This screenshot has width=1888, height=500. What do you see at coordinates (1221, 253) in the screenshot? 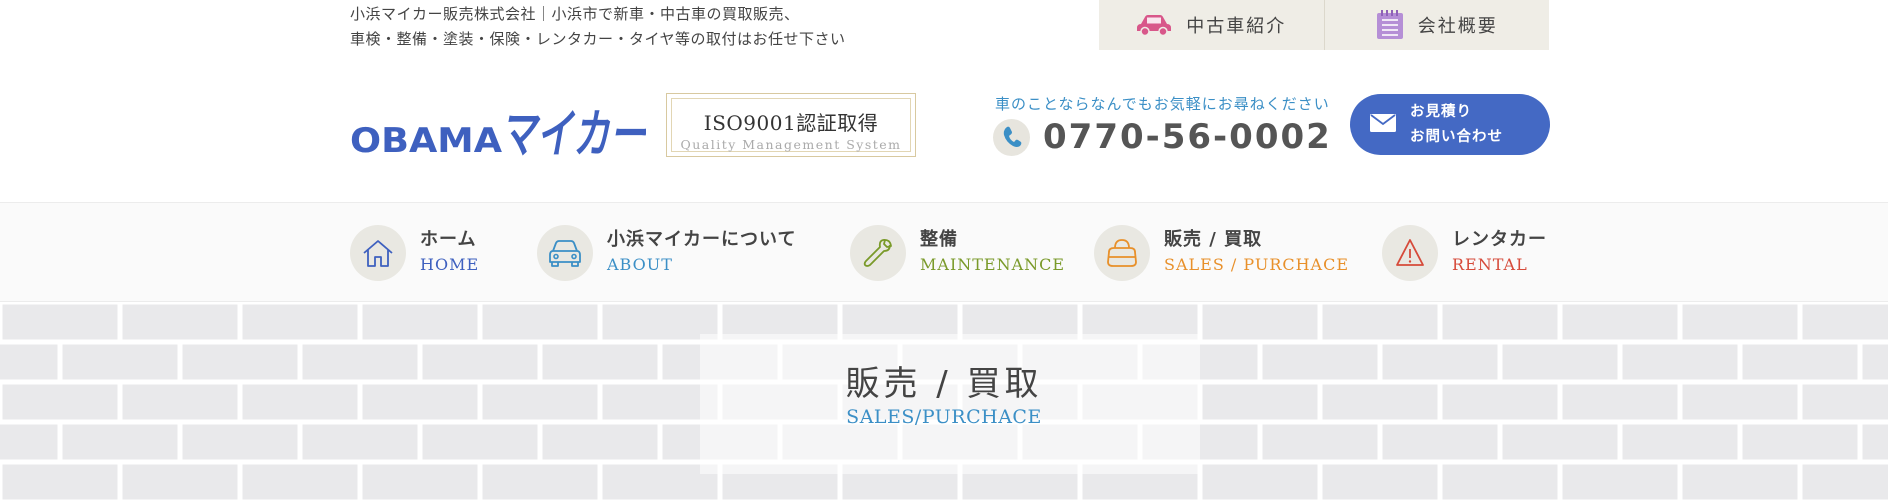
I see `nav-item-sales: 販売 / 買取 SALES / PURCHACE` at bounding box center [1221, 253].